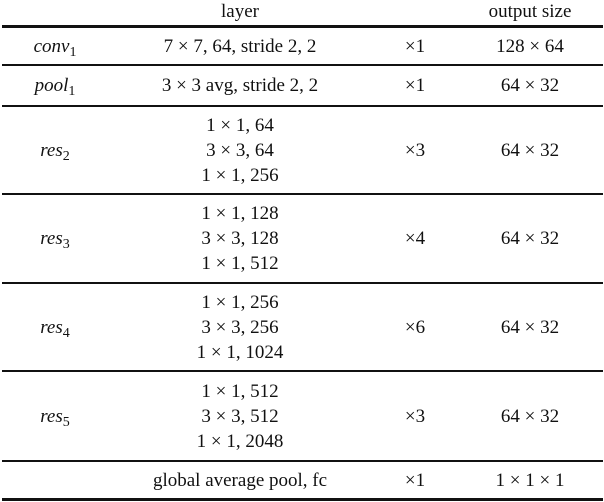 The width and height of the screenshot is (604, 502). I want to click on row-layer: 3 × 3 avg, stride 2, 2, so click(240, 85).